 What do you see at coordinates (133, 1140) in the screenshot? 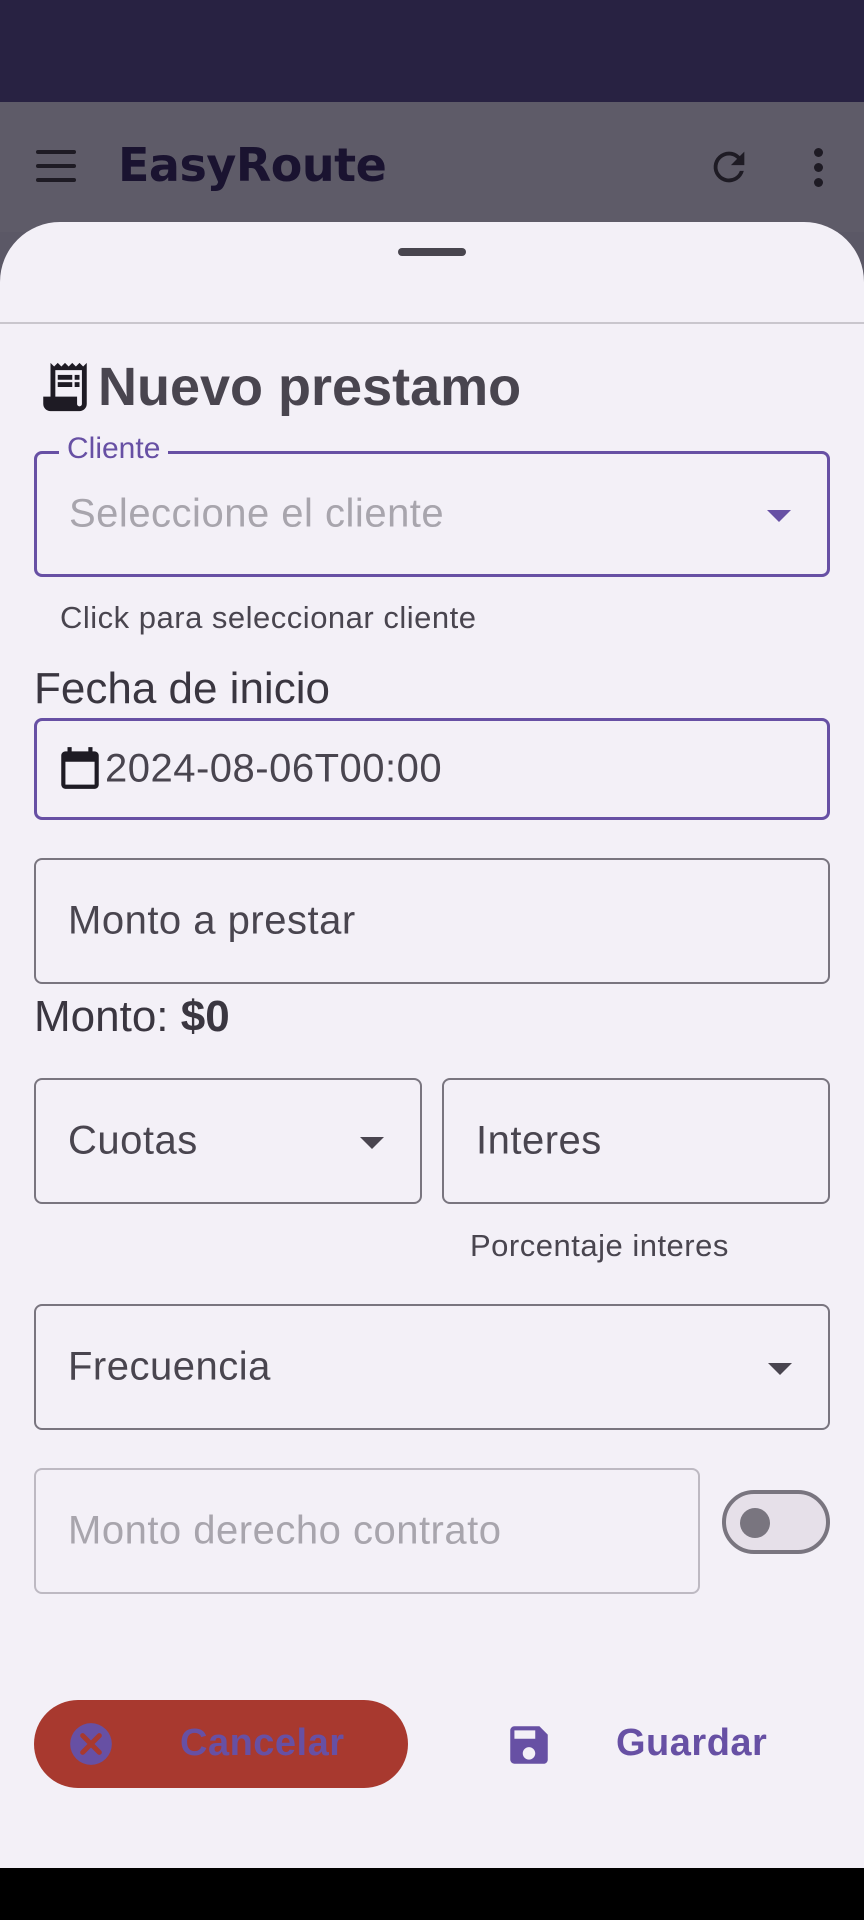
I see `cuotas-label: Cuotas` at bounding box center [133, 1140].